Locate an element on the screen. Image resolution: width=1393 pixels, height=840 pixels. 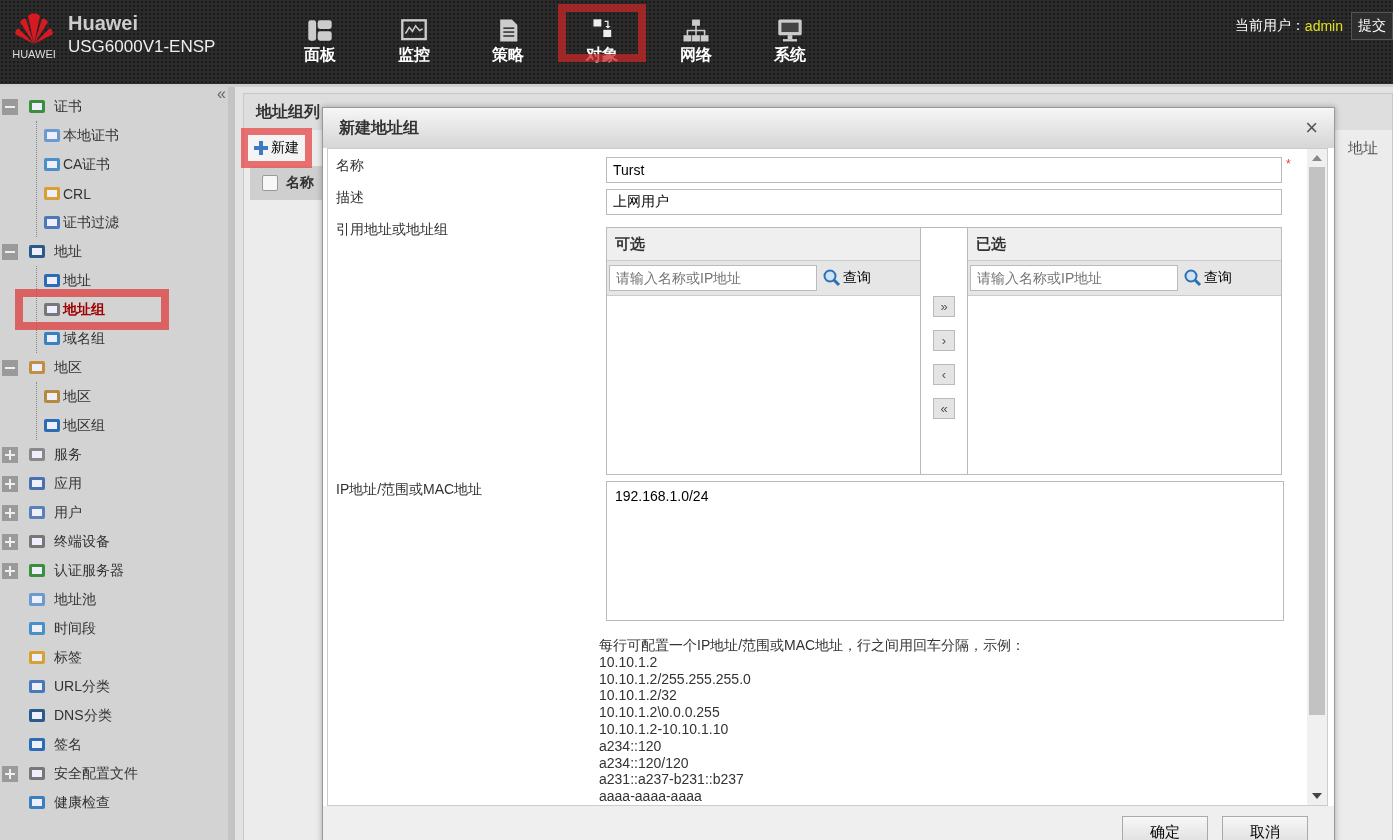
submit-button: 提交 is located at coordinates (1372, 26).